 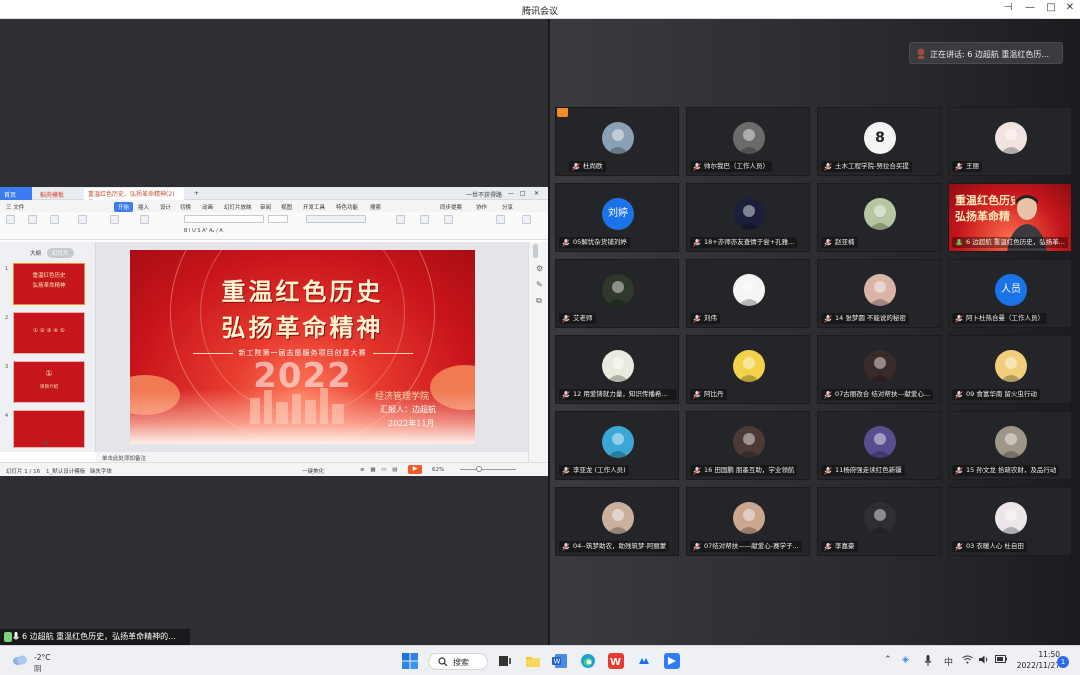 What do you see at coordinates (617, 217) in the screenshot?
I see `participant-tile: 刘婷 05解忧杂货铺刘婷` at bounding box center [617, 217].